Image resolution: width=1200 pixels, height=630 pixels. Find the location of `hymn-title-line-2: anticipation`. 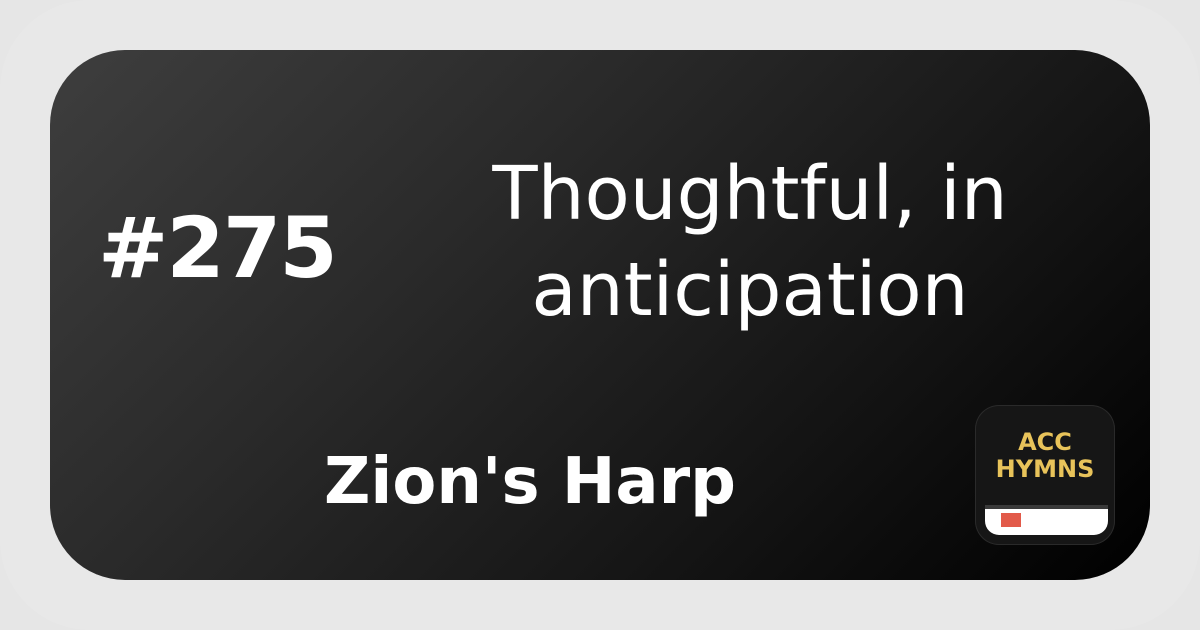

hymn-title-line-2: anticipation is located at coordinates (750, 290).